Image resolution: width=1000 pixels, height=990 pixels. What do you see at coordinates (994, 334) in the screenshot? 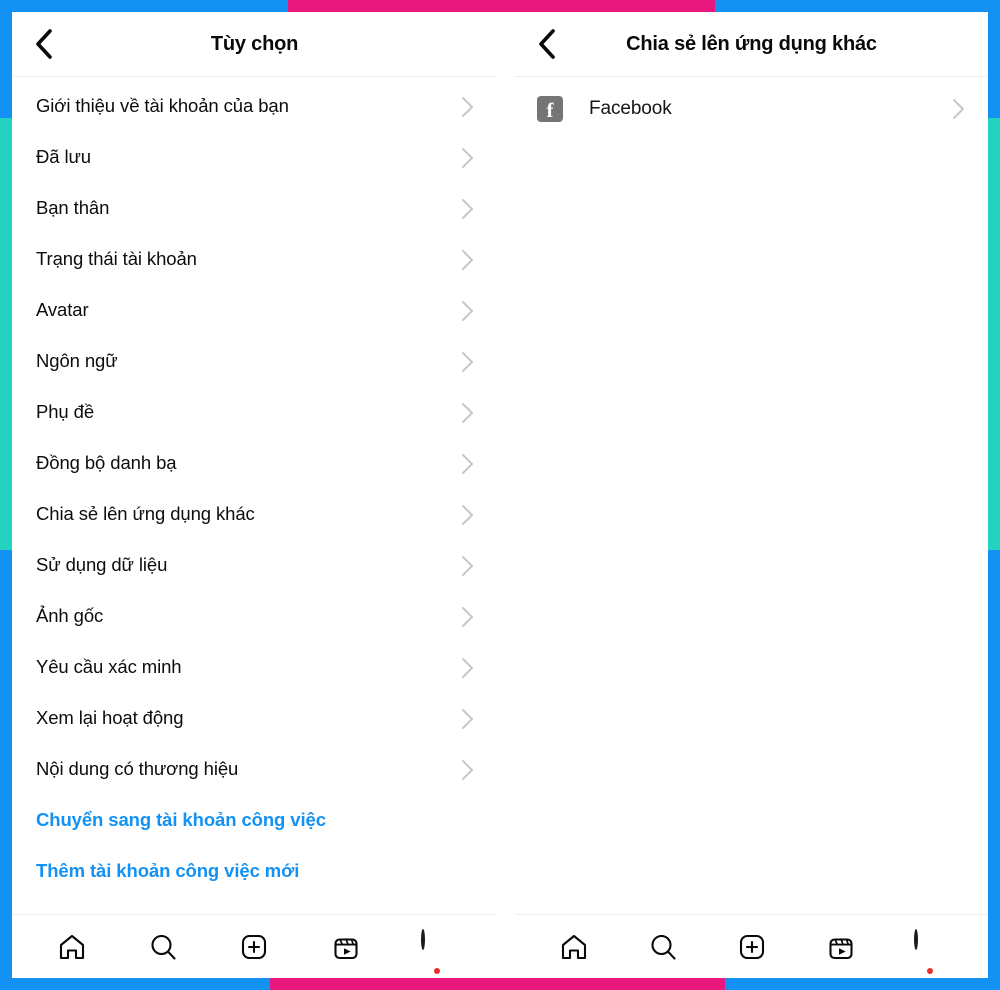
I see `frame-bar-right-middle` at bounding box center [994, 334].